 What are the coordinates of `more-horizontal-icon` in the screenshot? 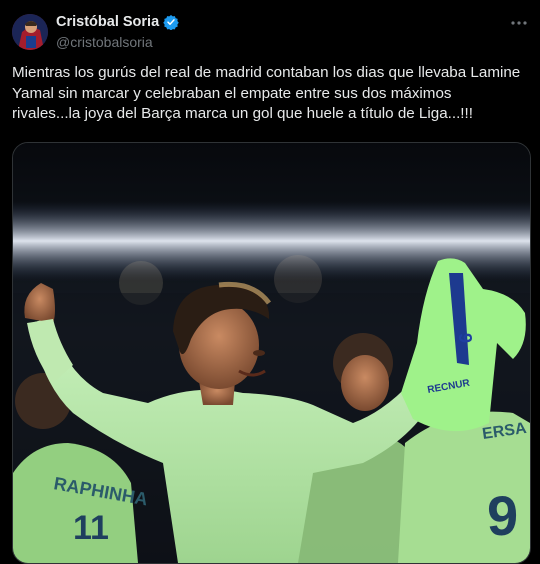 It's located at (519, 23).